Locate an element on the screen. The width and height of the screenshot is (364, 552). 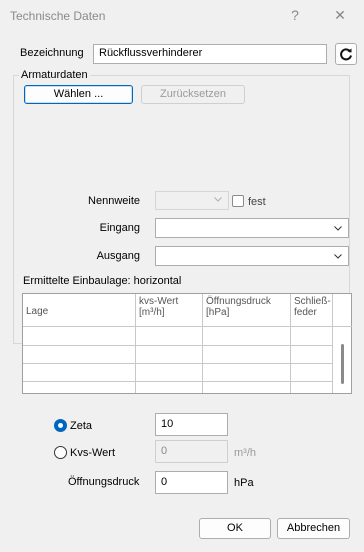
bezeichnung-field: Rückflussverhinderer is located at coordinates (210, 54).